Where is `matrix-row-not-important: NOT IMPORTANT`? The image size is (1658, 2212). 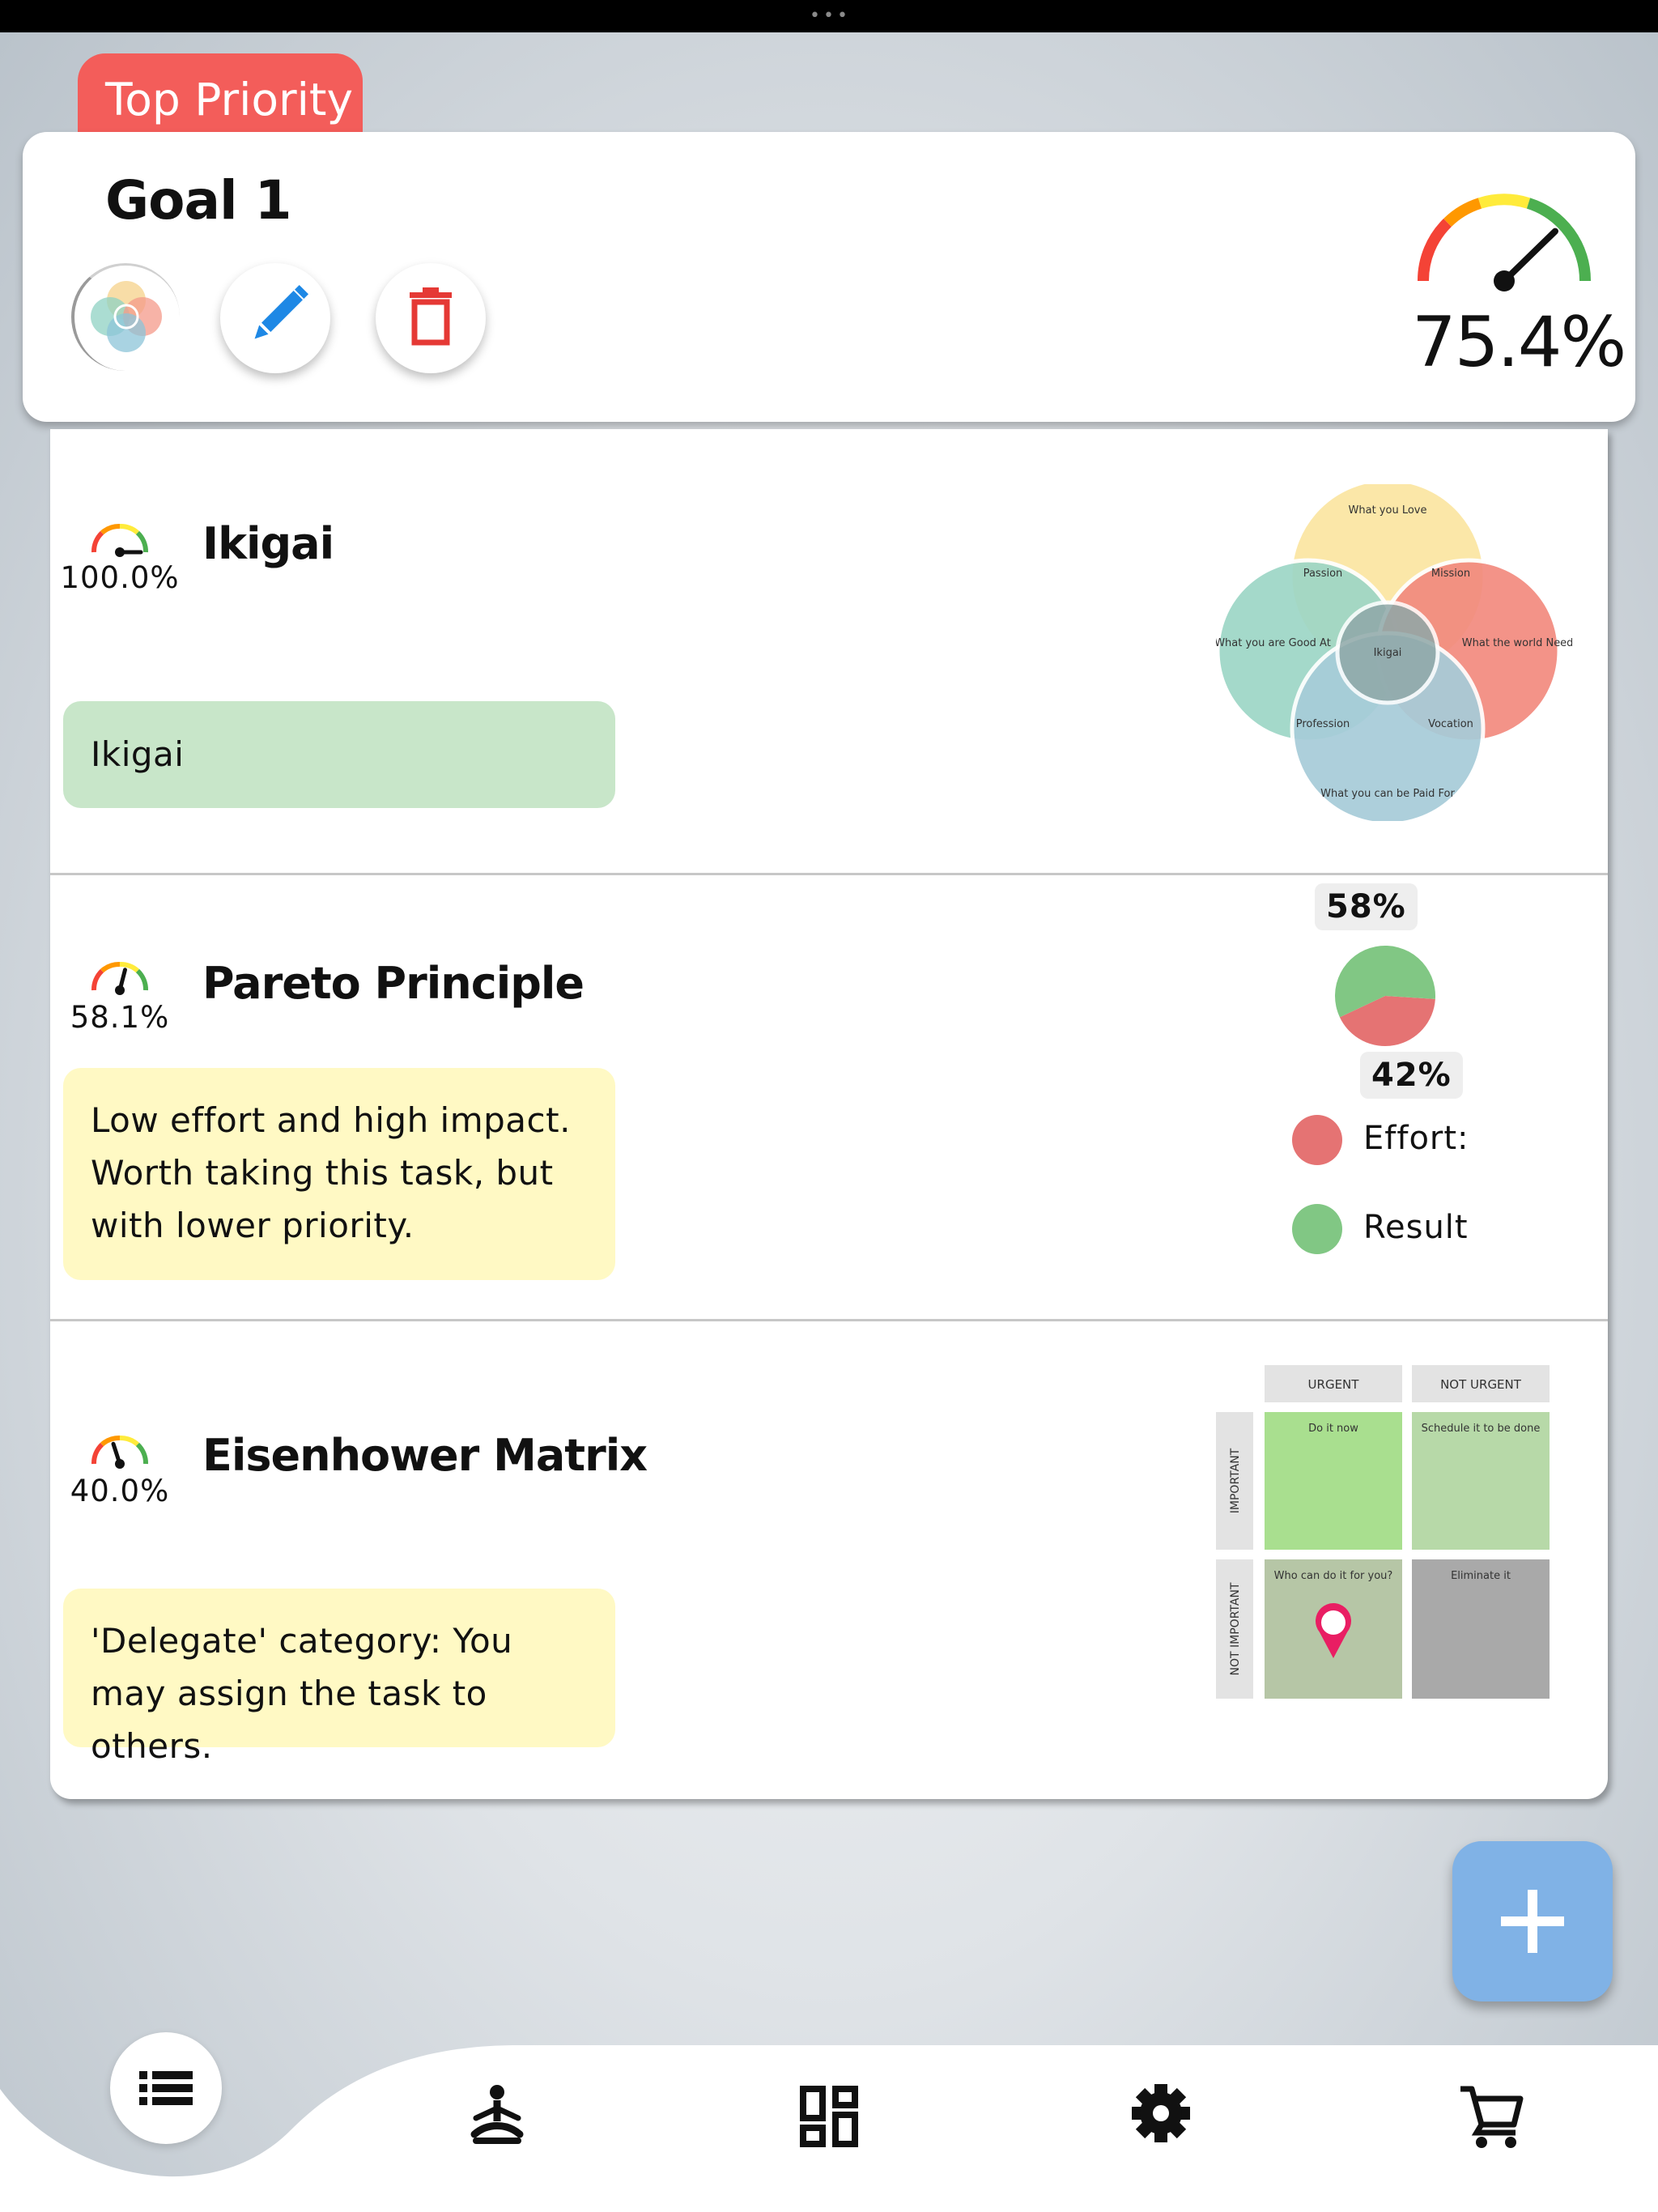
matrix-row-not-important: NOT IMPORTANT is located at coordinates (1235, 1629).